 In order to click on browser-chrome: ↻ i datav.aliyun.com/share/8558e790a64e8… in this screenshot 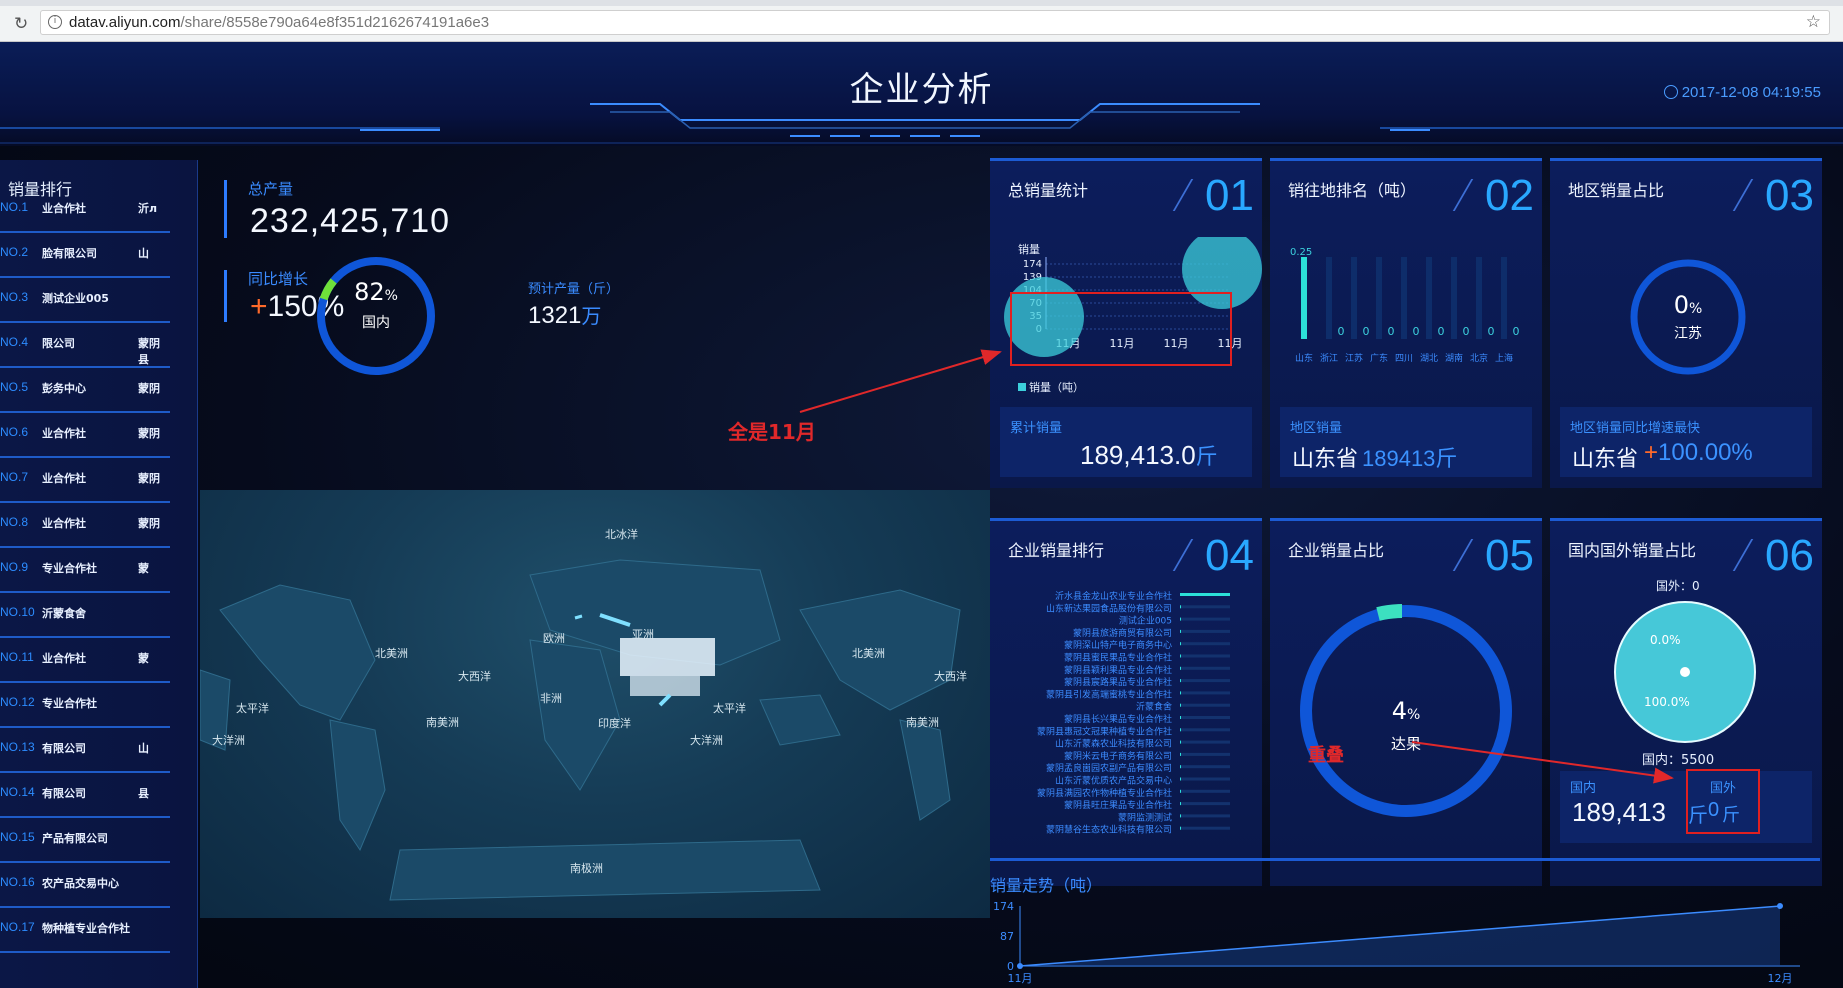, I will do `click(921, 21)`.